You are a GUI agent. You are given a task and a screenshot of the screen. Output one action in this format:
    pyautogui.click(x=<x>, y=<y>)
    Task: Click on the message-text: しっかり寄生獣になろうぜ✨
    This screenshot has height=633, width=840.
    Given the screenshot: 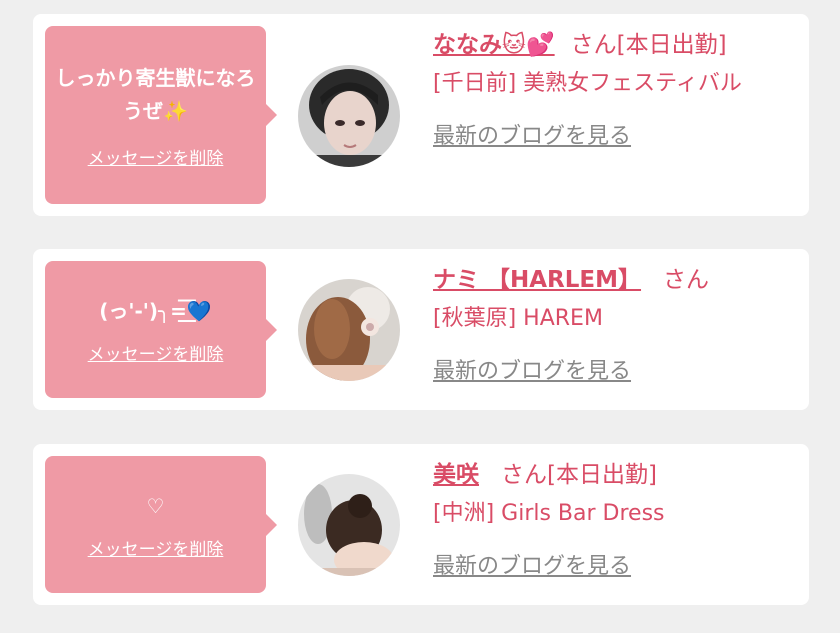 What is the action you would take?
    pyautogui.click(x=155, y=94)
    